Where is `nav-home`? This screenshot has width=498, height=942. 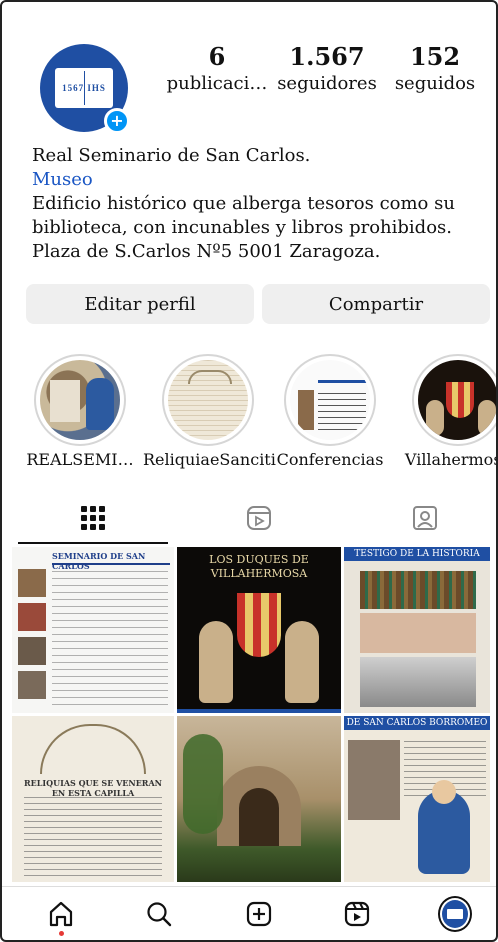
nav-home is located at coordinates (61, 914).